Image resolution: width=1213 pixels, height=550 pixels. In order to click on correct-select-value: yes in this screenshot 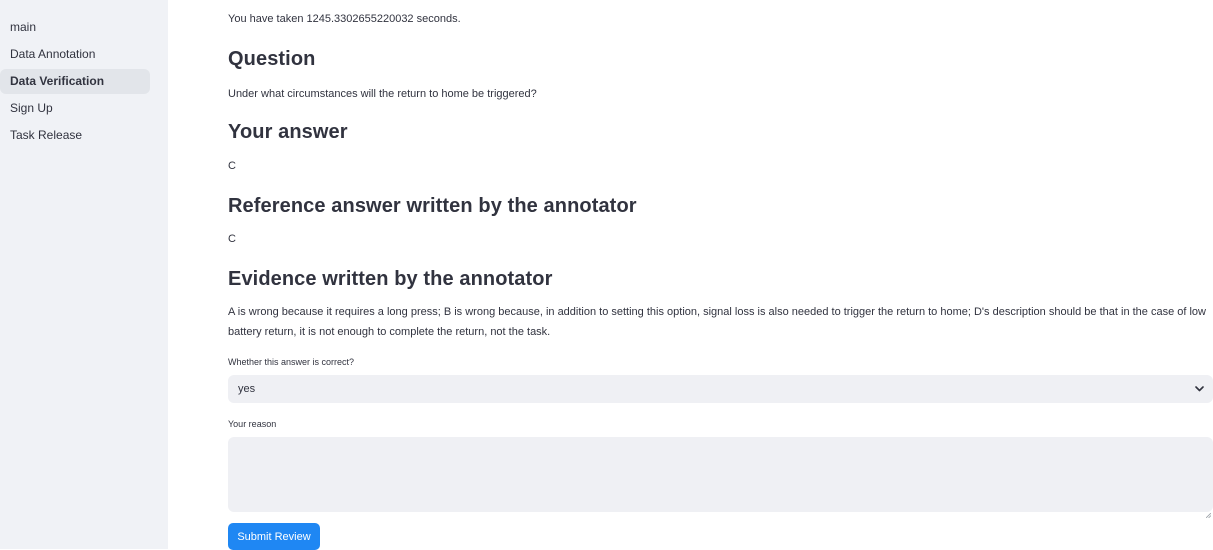, I will do `click(247, 389)`.